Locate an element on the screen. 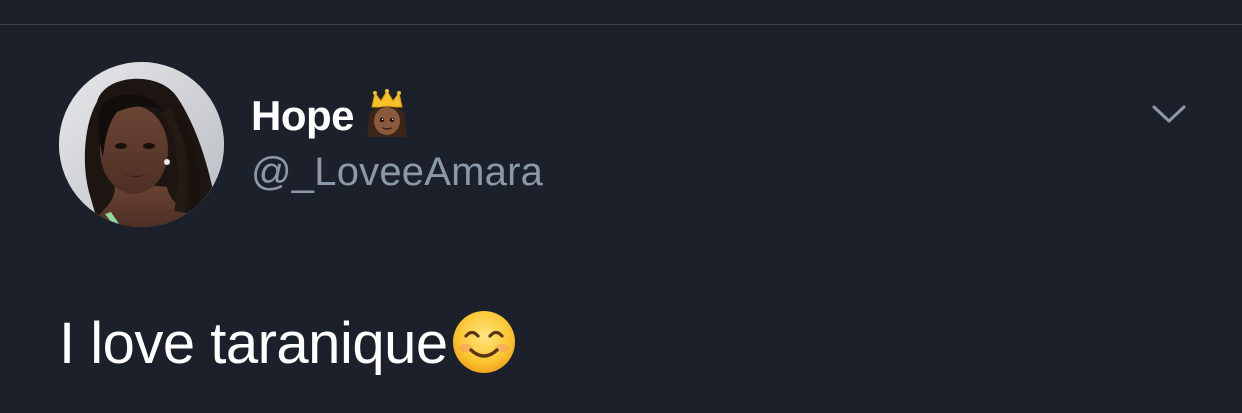 The image size is (1242, 413). display-name: Hope is located at coordinates (330, 116).